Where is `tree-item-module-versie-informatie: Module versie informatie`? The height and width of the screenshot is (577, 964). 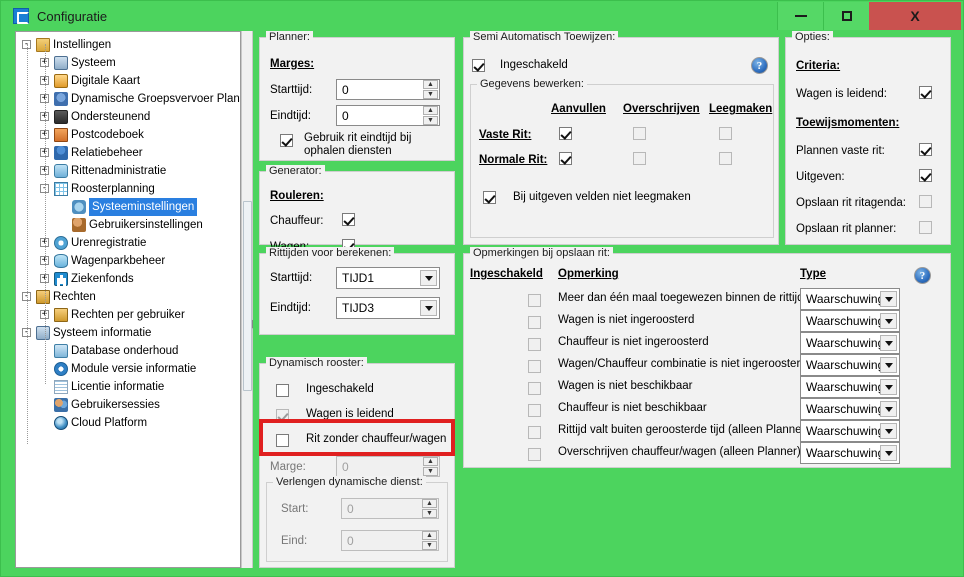 tree-item-module-versie-informatie: Module versie informatie is located at coordinates (128, 369).